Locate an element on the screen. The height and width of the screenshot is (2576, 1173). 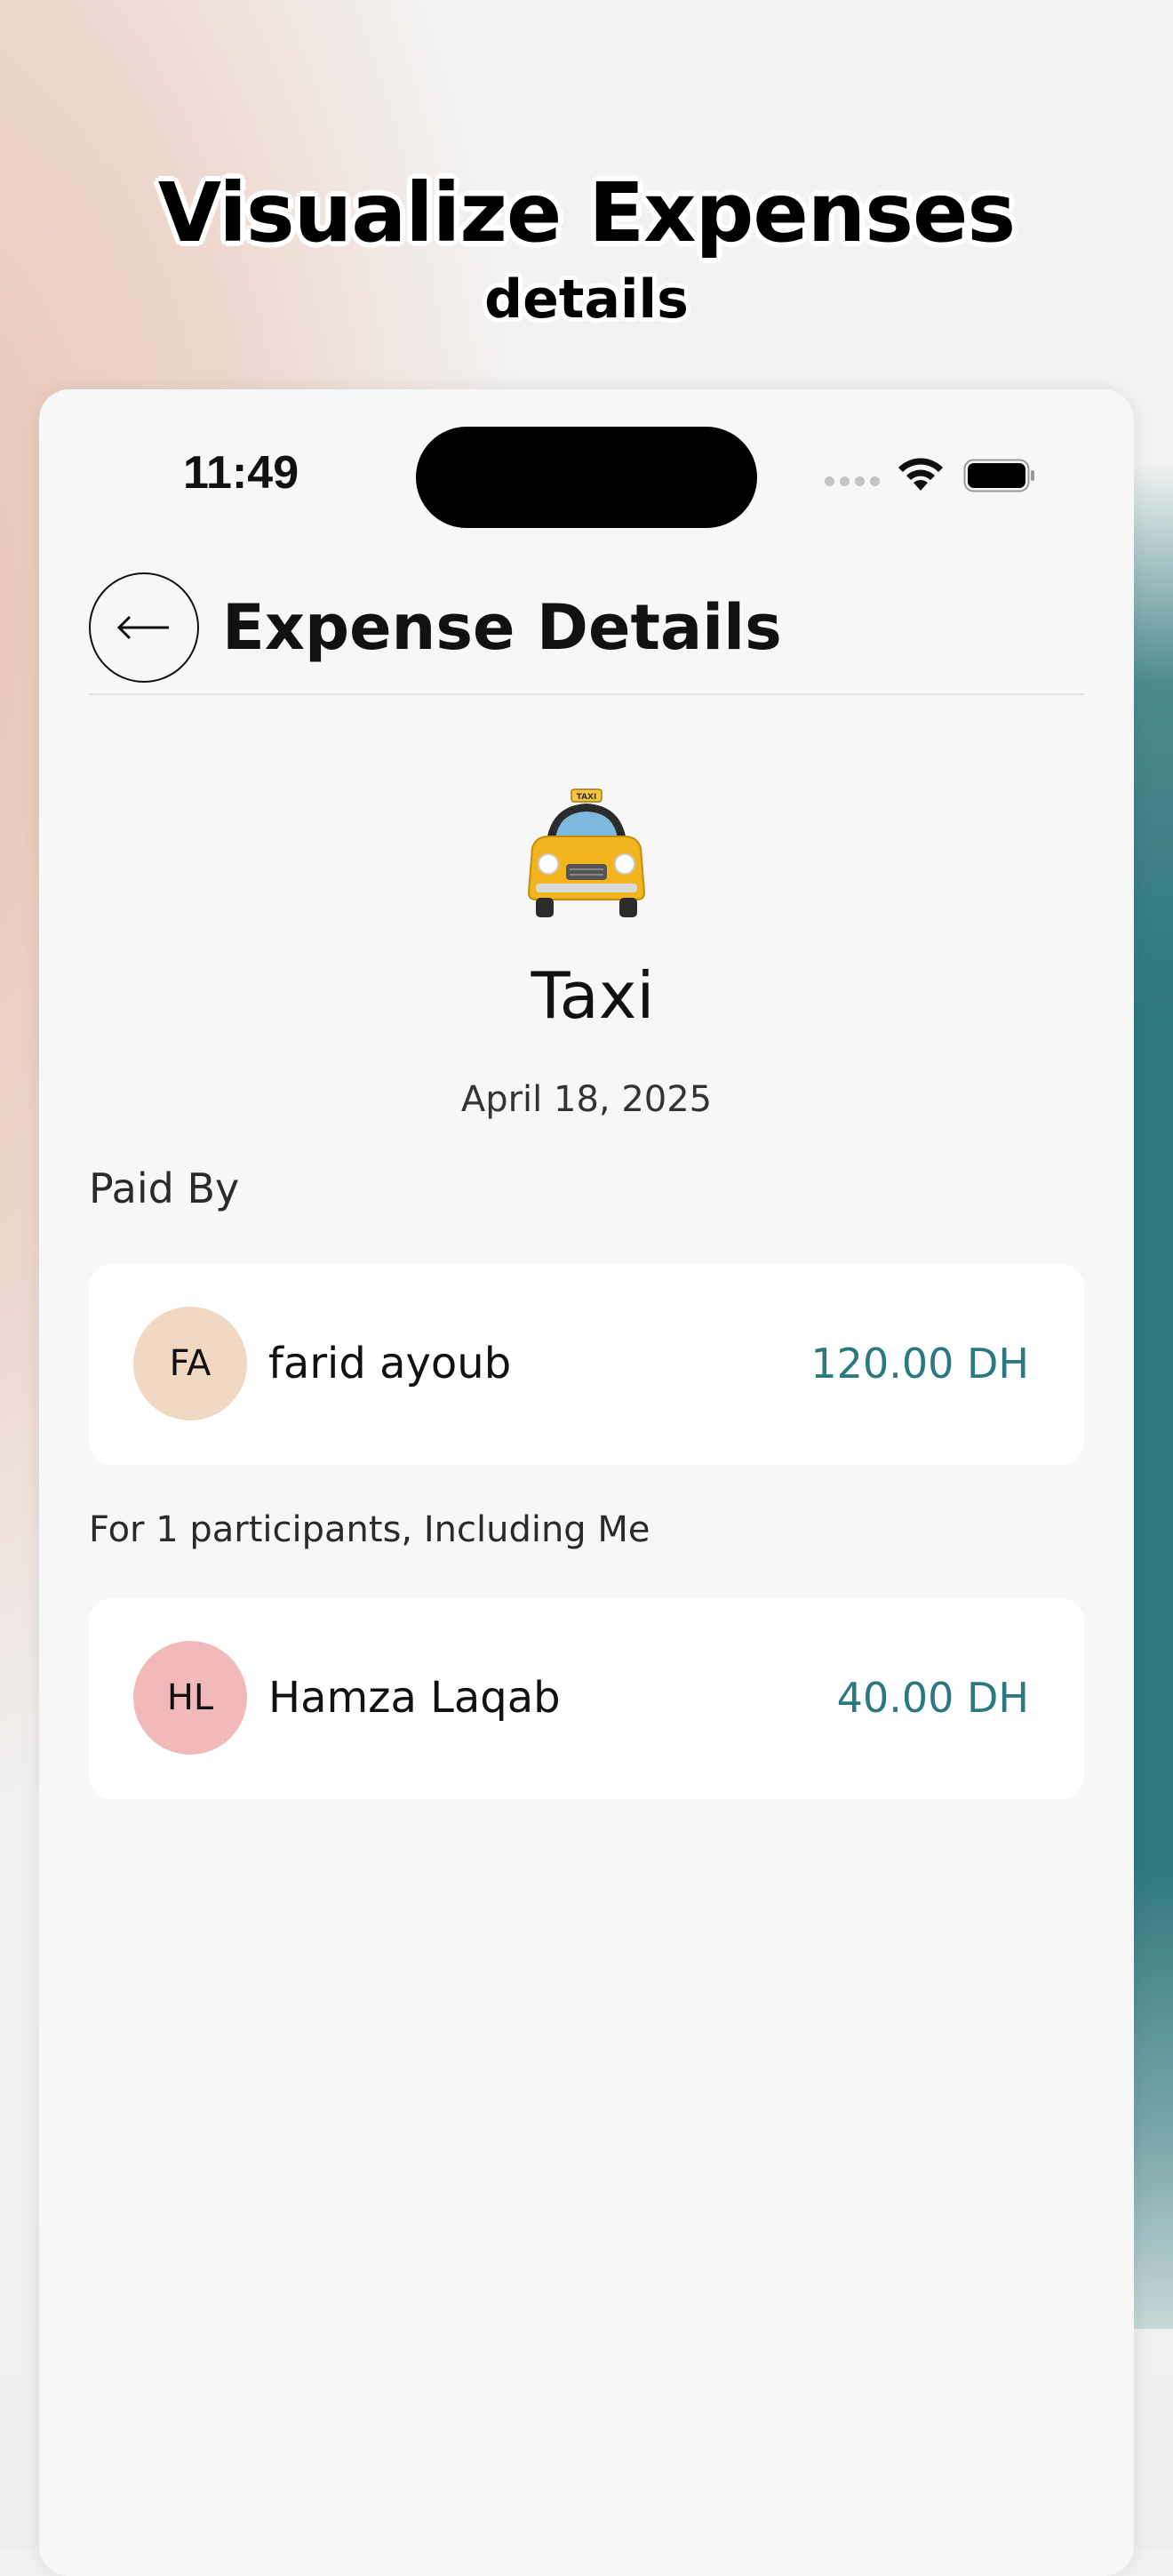
avatar: HL is located at coordinates (190, 1698).